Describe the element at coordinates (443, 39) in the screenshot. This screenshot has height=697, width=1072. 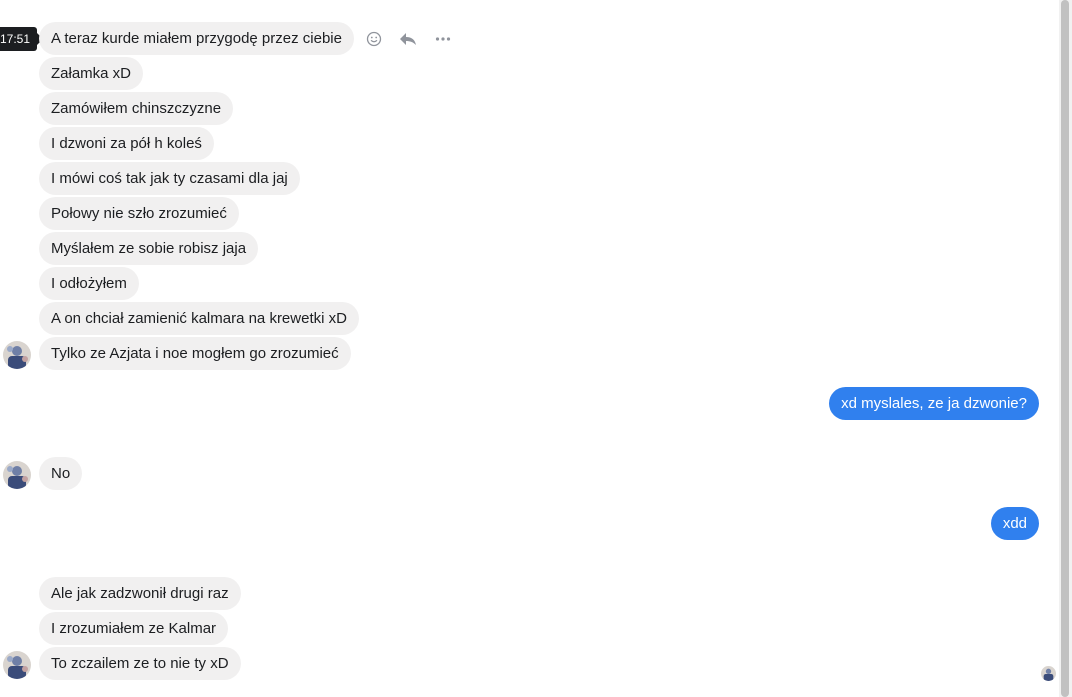
I see `more-icon` at that location.